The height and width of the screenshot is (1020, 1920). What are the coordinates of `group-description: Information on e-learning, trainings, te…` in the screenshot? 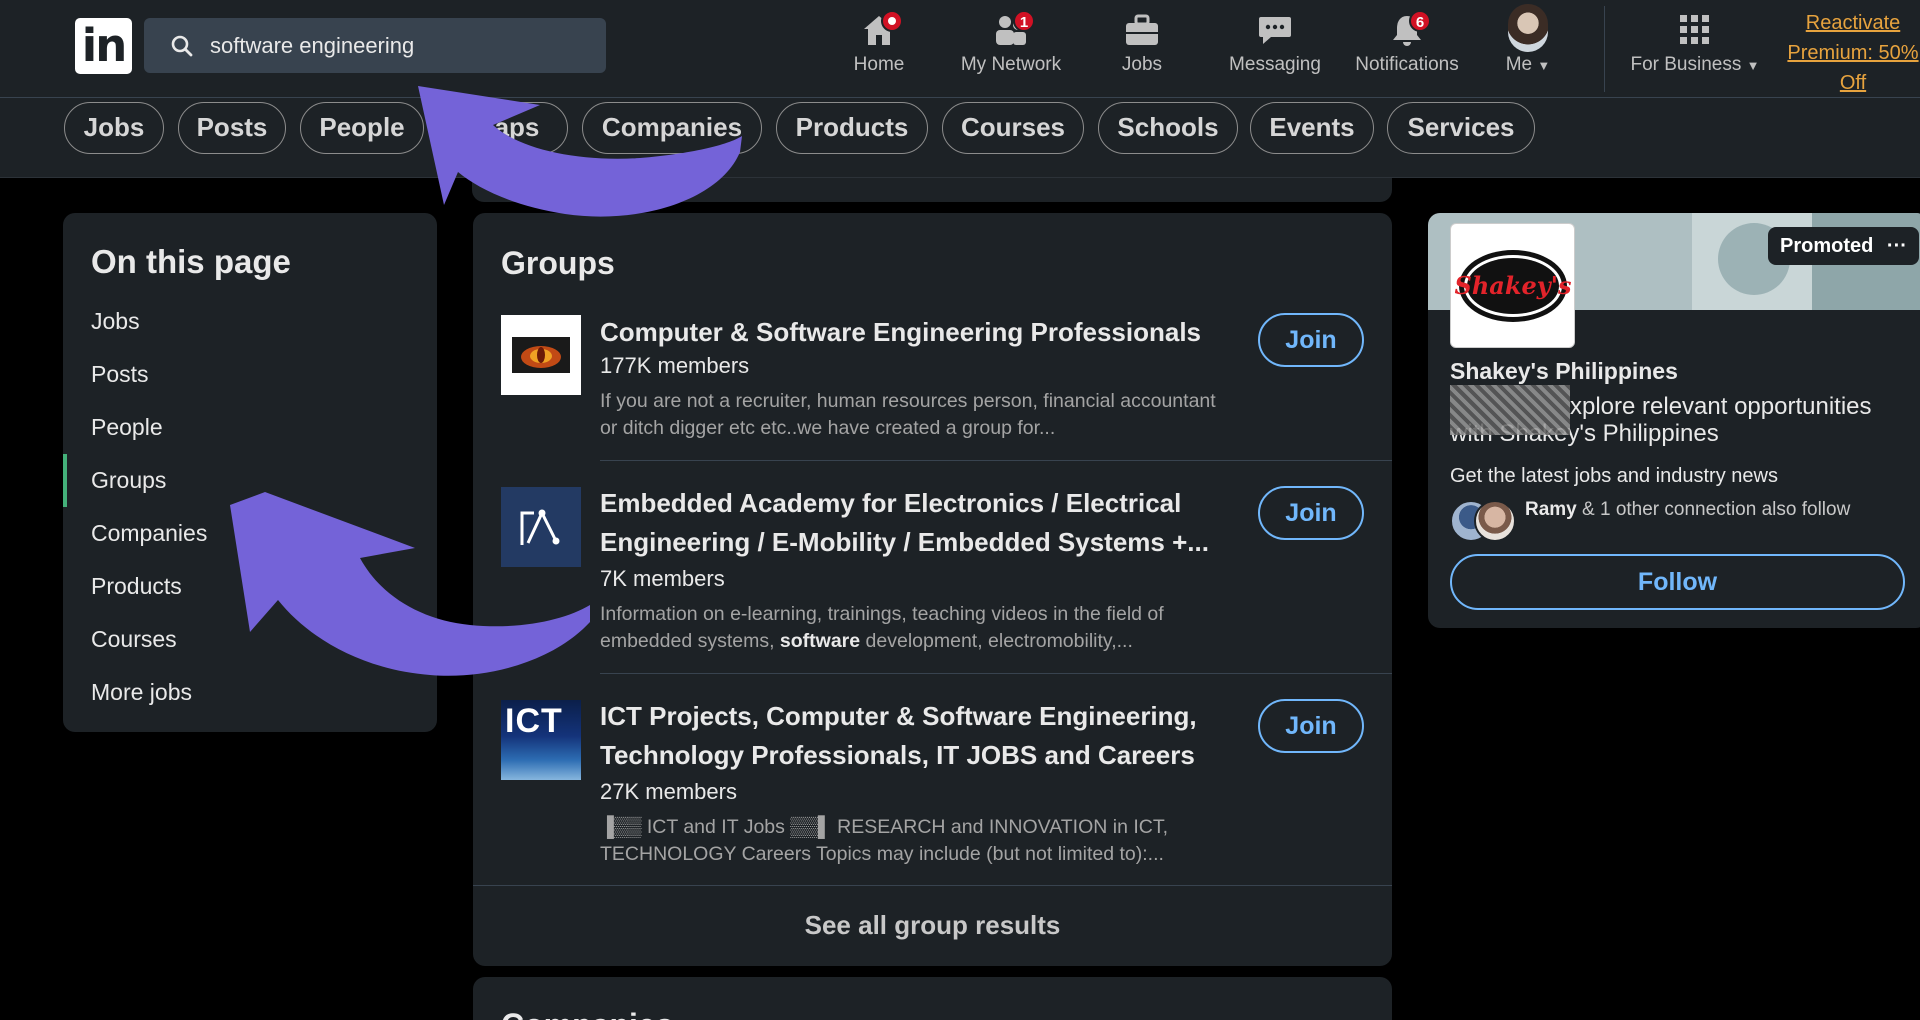 It's located at (915, 628).